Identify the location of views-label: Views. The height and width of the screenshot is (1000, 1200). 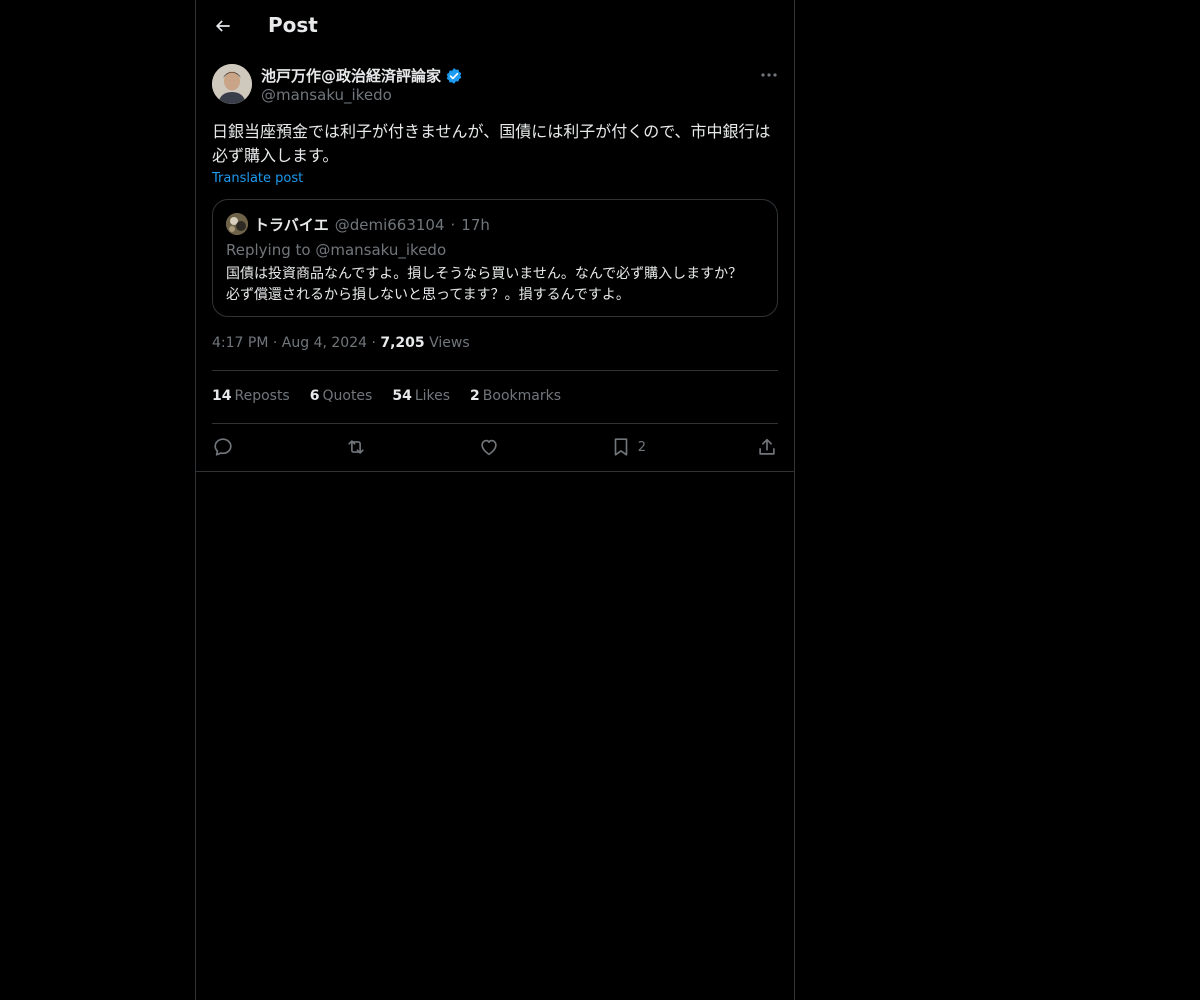
(449, 343).